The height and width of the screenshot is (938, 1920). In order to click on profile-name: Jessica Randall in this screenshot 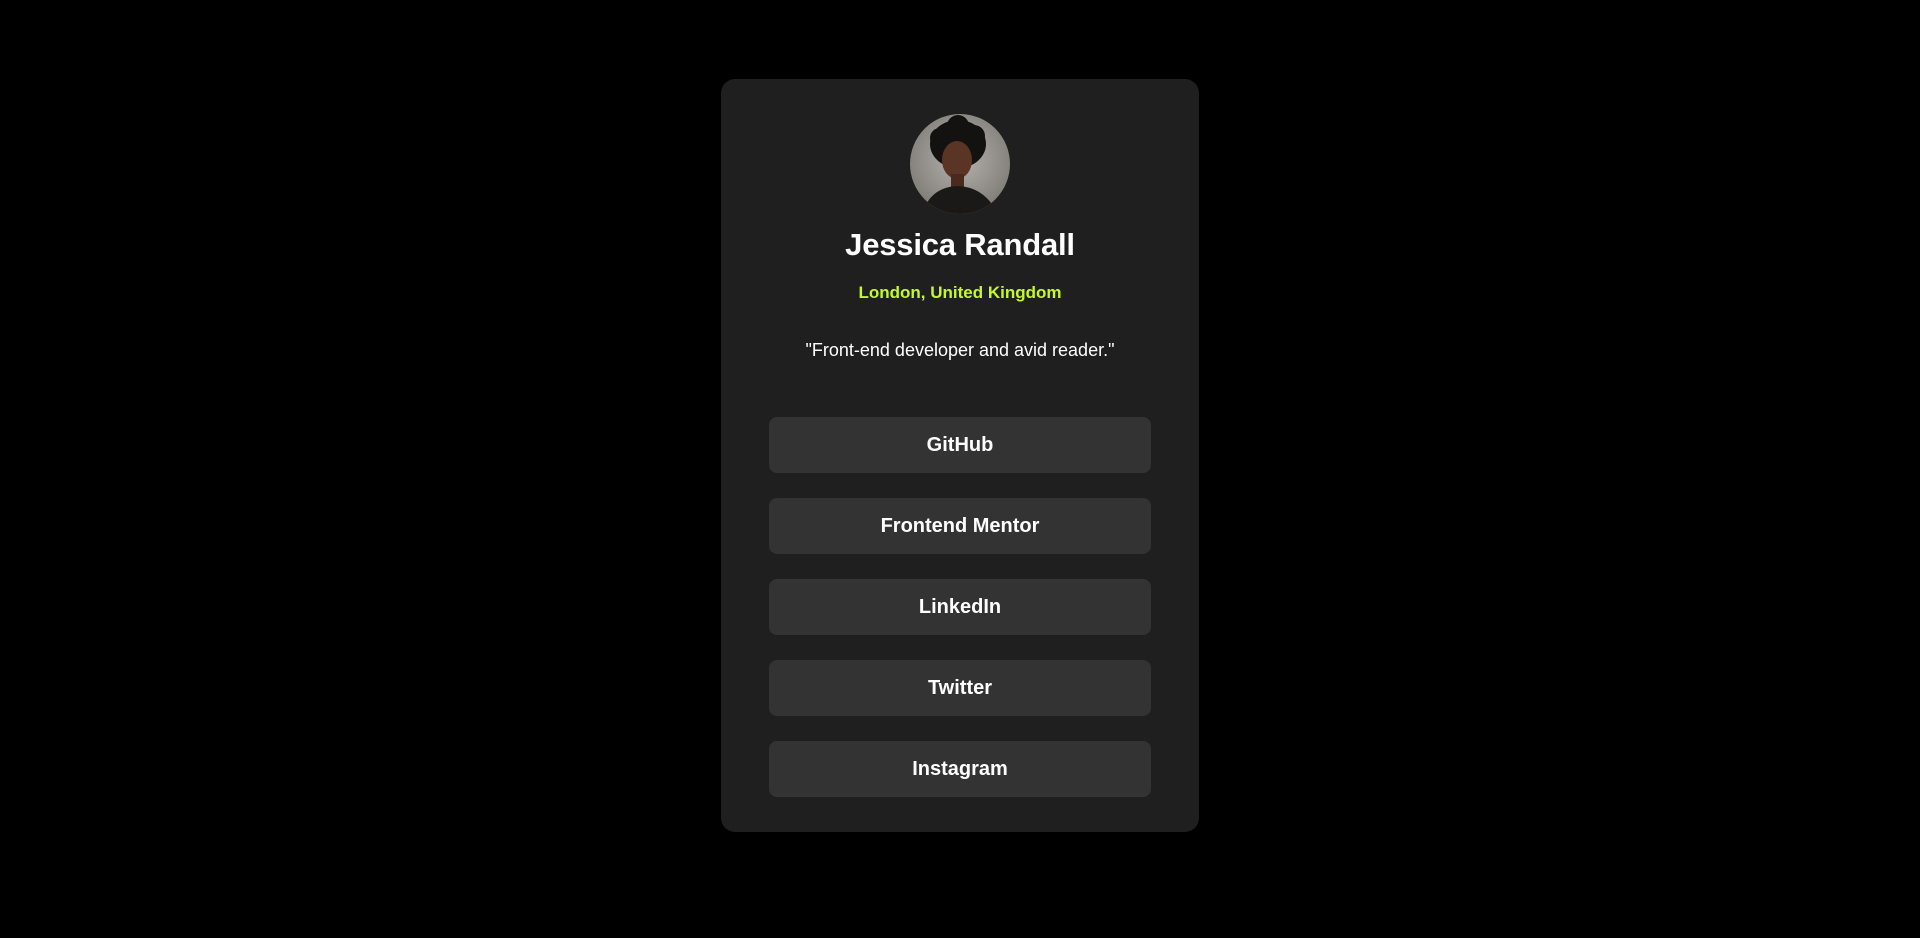, I will do `click(960, 244)`.